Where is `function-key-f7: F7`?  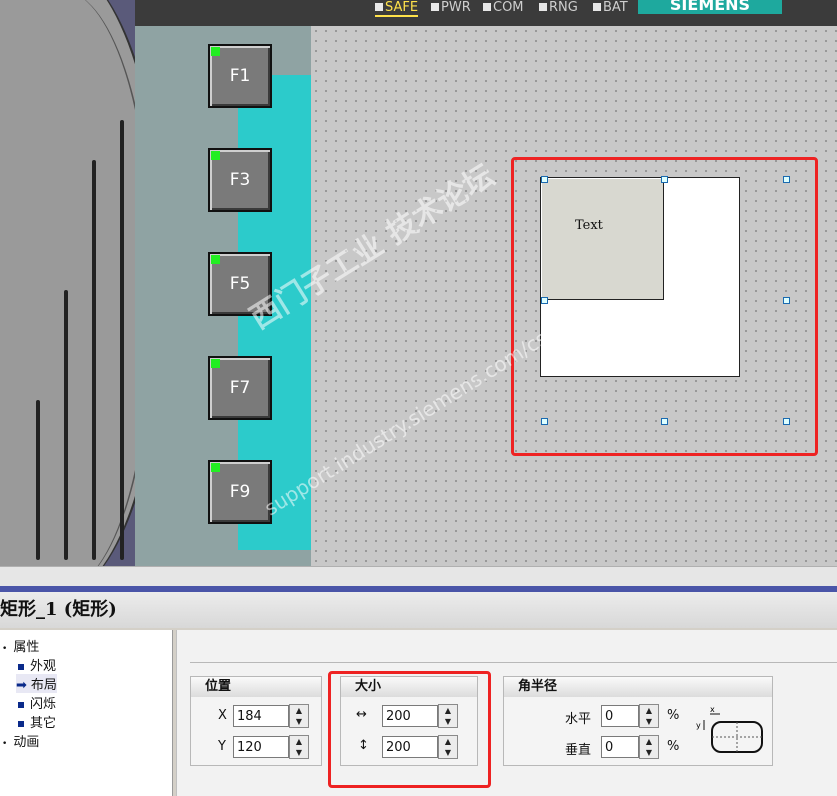
function-key-f7: F7 is located at coordinates (240, 388).